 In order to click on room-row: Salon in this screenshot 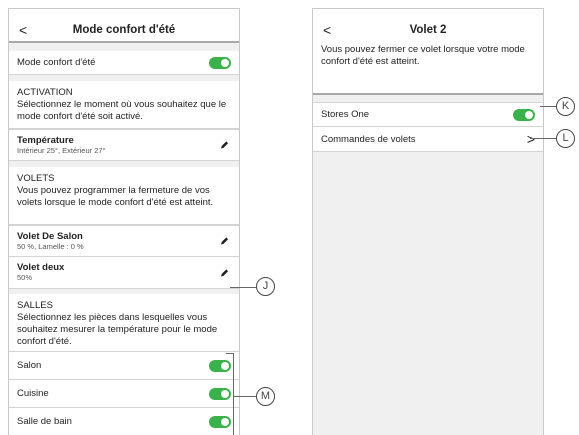, I will do `click(124, 366)`.